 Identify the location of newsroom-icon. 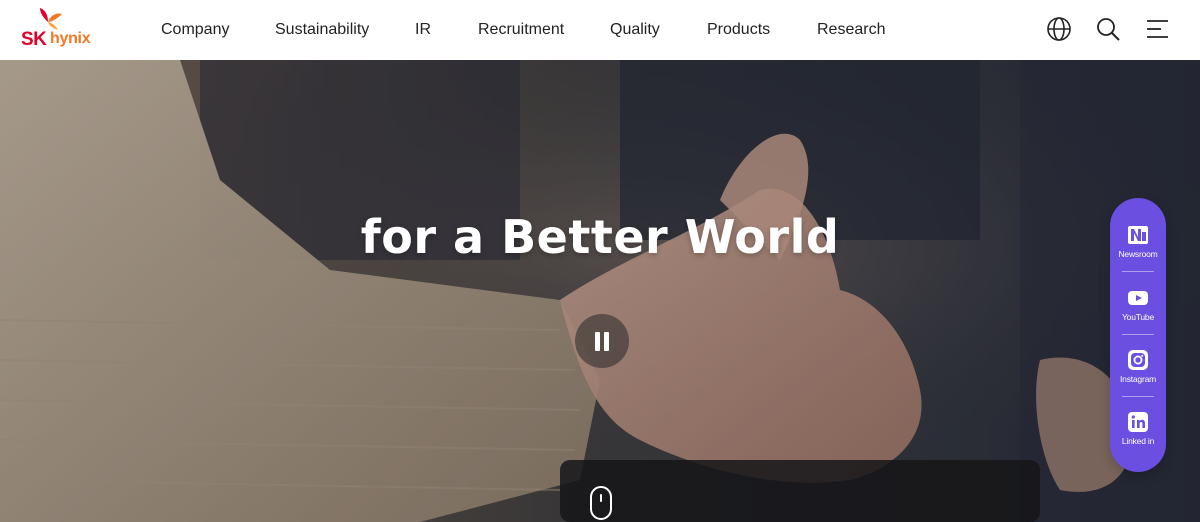
(1138, 235).